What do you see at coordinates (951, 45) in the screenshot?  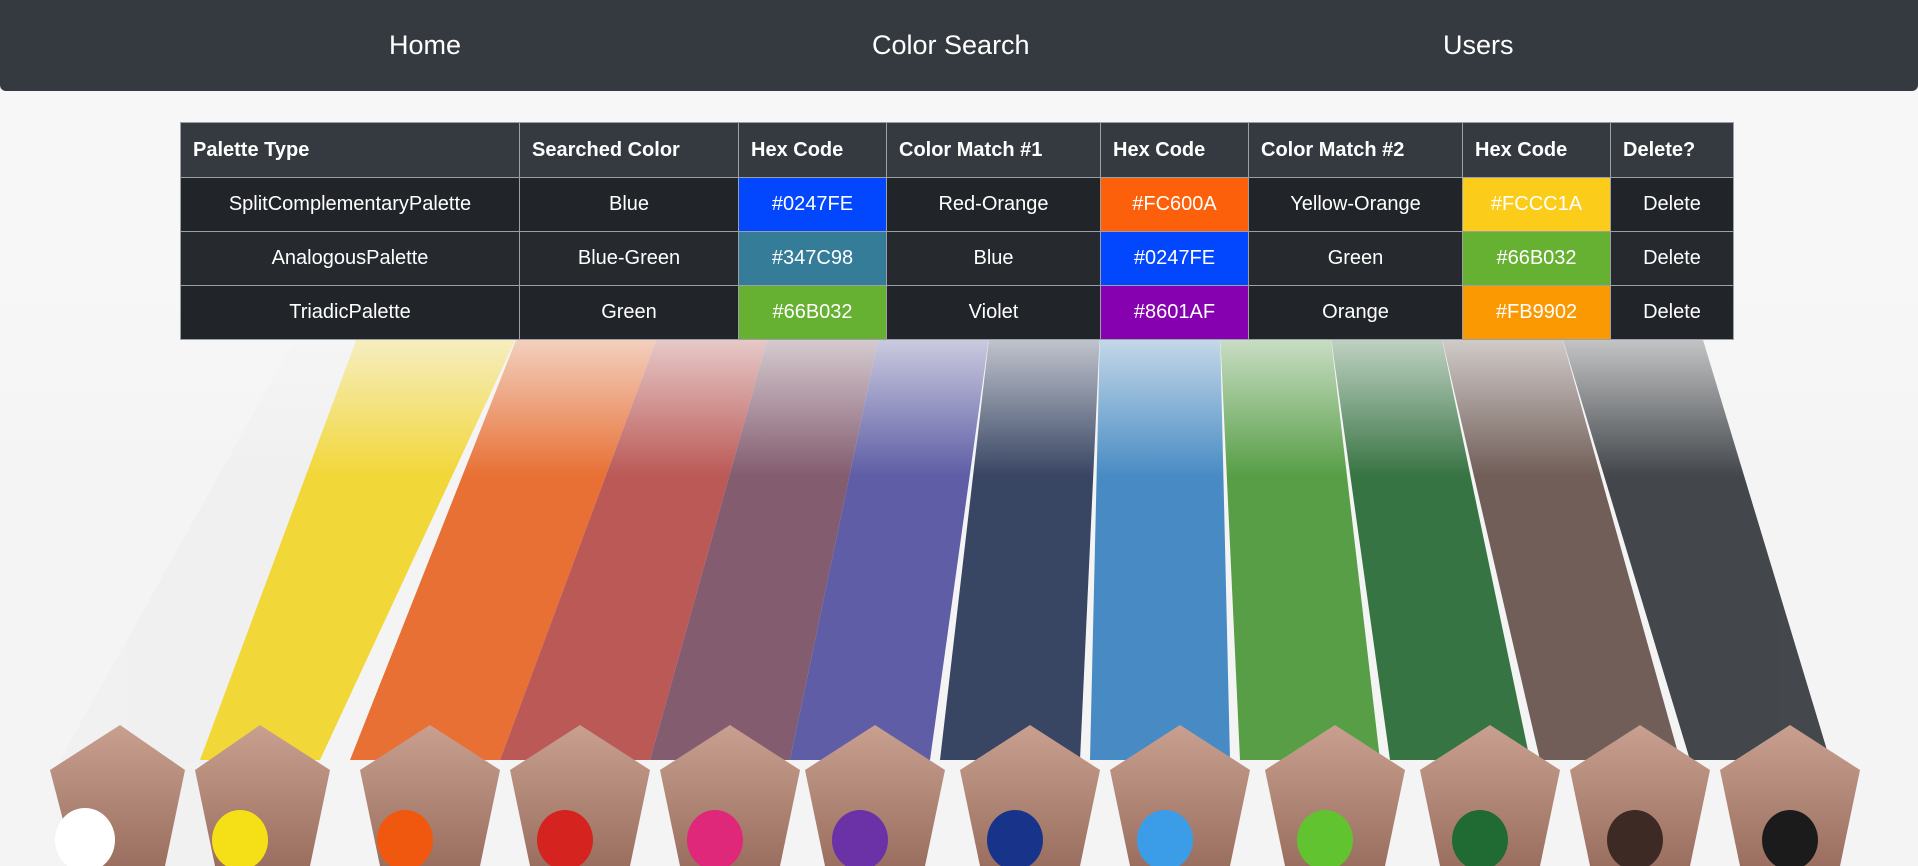 I see `nav-color-search-link: Color Search` at bounding box center [951, 45].